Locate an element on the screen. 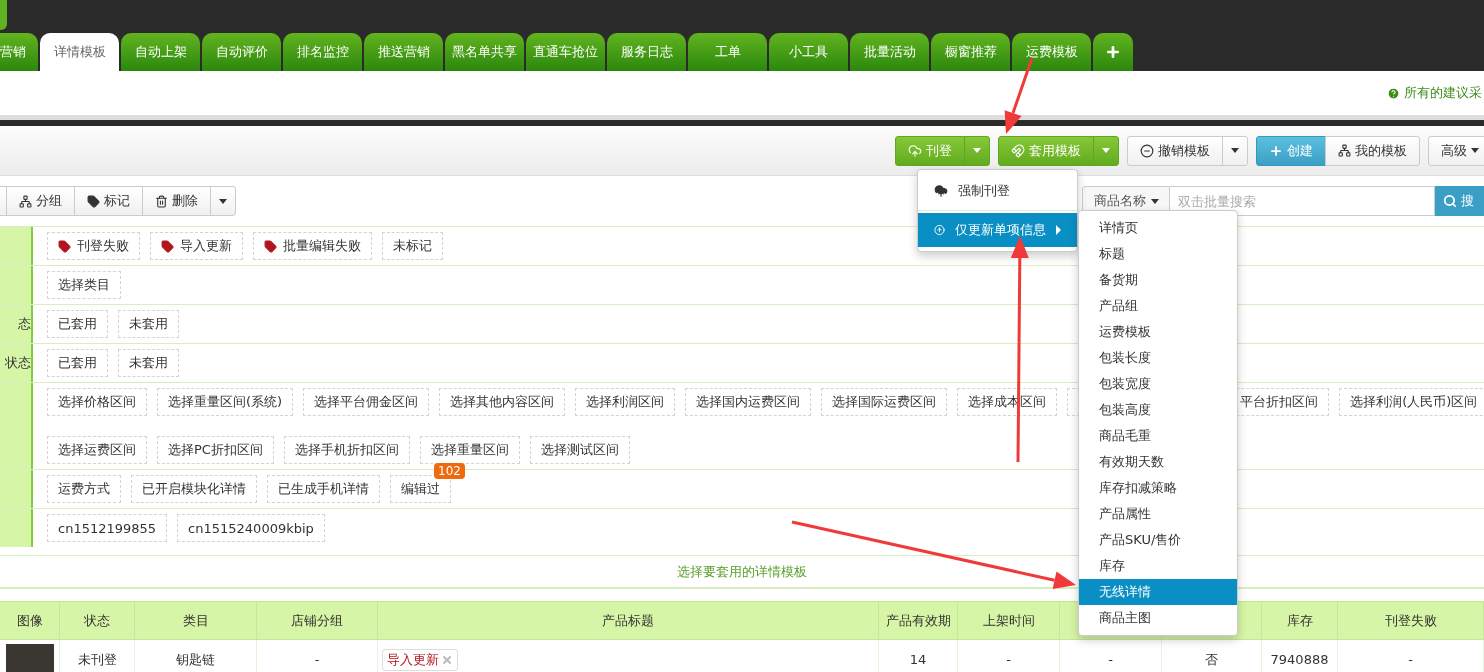 The image size is (1484, 672). filter-label-text: 态 is located at coordinates (24, 324).